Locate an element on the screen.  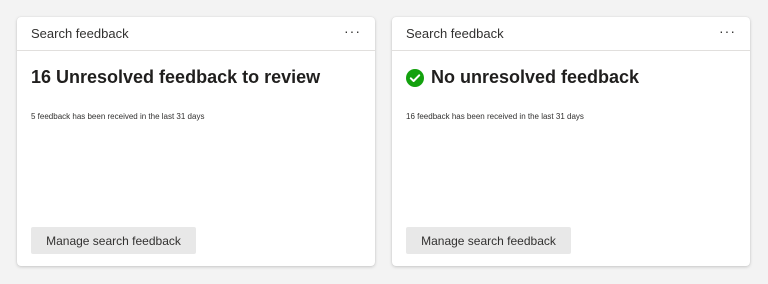
headline: 16 Unresolved feedback to review is located at coordinates (175, 77).